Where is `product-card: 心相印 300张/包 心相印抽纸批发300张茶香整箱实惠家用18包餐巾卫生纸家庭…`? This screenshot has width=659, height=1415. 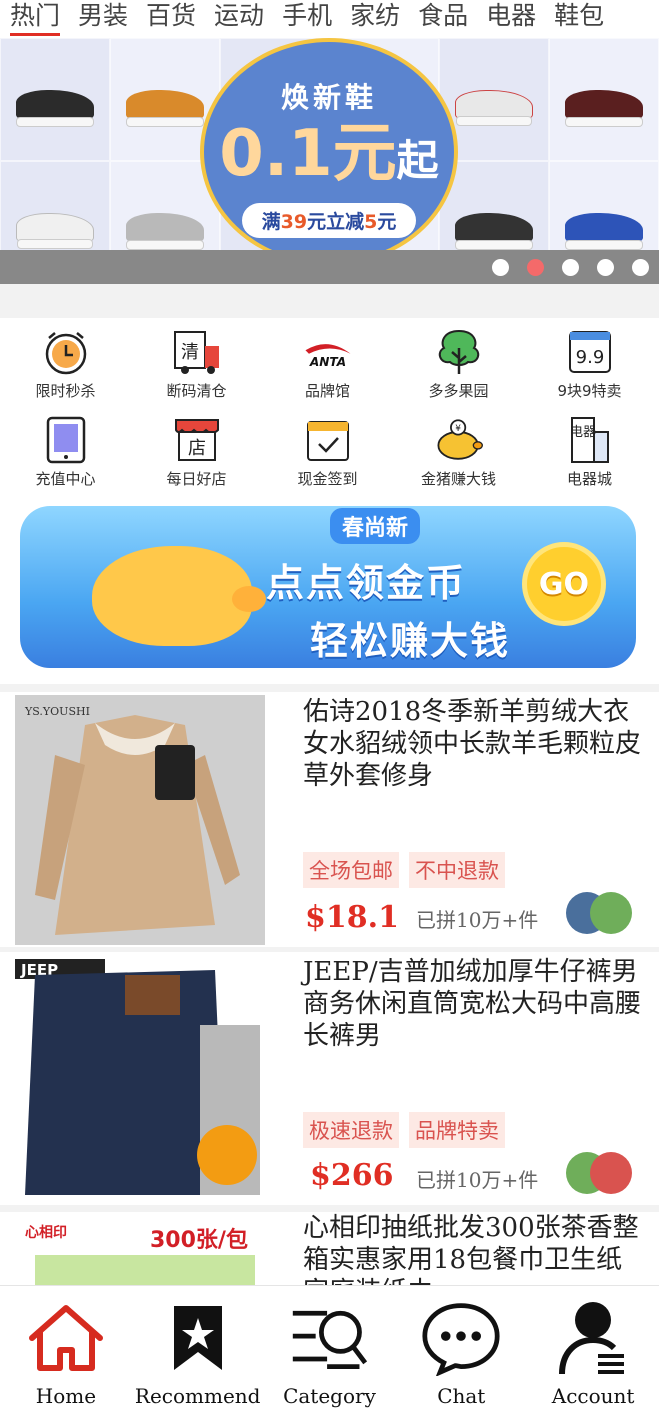 product-card: 心相印 300张/包 心相印抽纸批发300张茶香整箱实惠家用18包餐巾卫生纸家庭… is located at coordinates (329, 1248).